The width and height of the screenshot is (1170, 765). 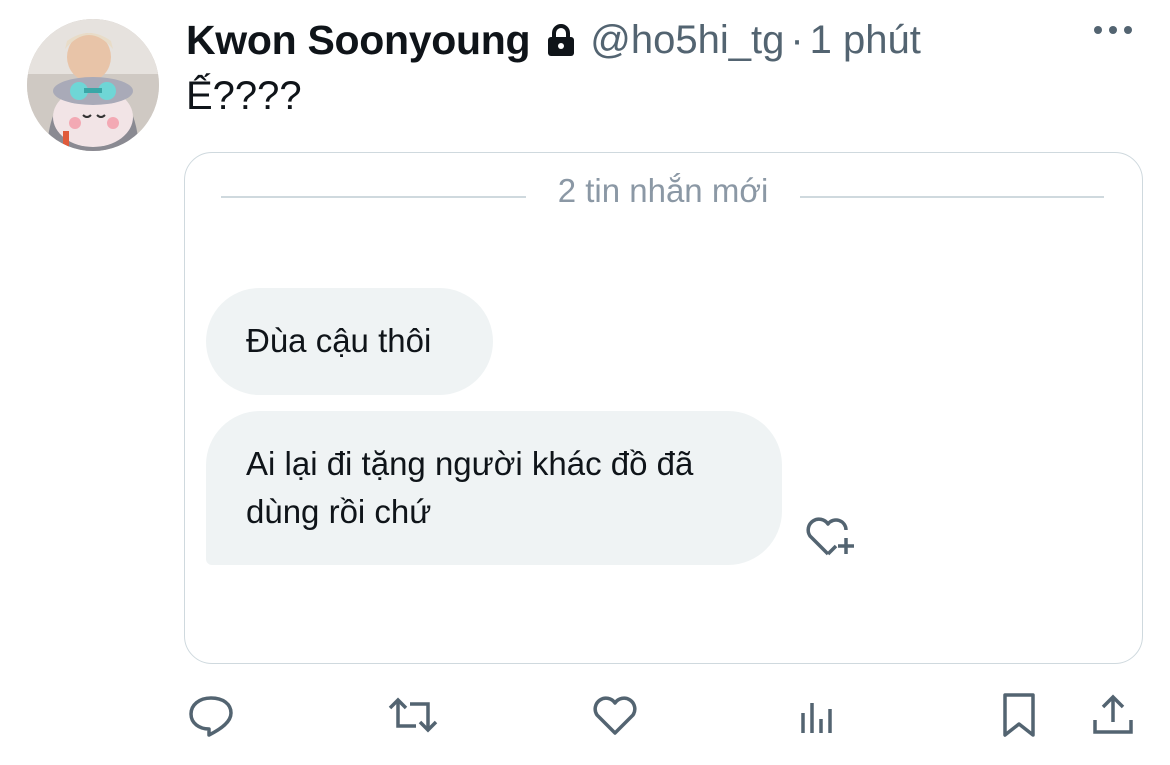 What do you see at coordinates (244, 96) in the screenshot?
I see `tweet-text: Ế????` at bounding box center [244, 96].